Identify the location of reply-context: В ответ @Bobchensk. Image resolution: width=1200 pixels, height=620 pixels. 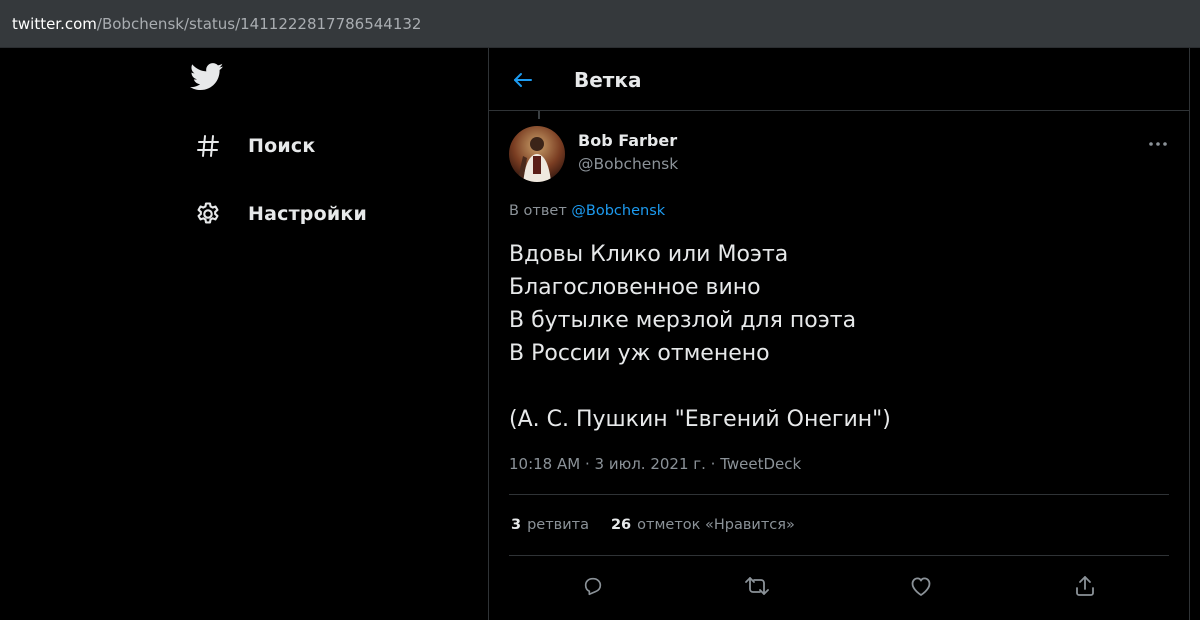
(587, 211).